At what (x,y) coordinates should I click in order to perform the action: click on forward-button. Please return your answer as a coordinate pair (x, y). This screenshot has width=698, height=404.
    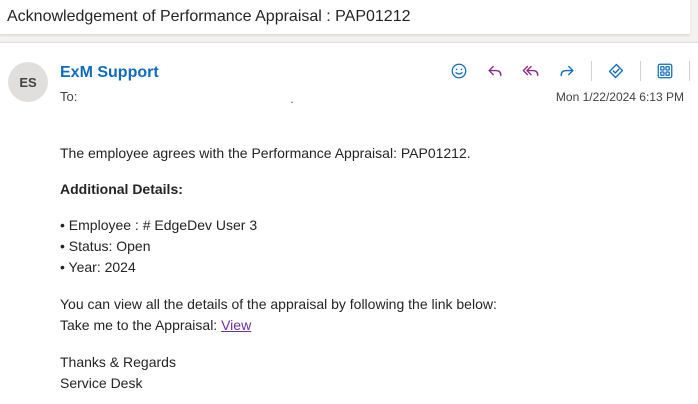
    Looking at the image, I should click on (567, 71).